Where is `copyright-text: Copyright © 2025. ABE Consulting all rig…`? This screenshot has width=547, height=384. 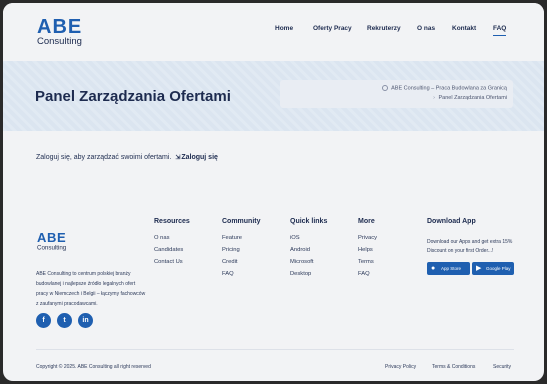 copyright-text: Copyright © 2025. ABE Consulting all rig… is located at coordinates (93, 367).